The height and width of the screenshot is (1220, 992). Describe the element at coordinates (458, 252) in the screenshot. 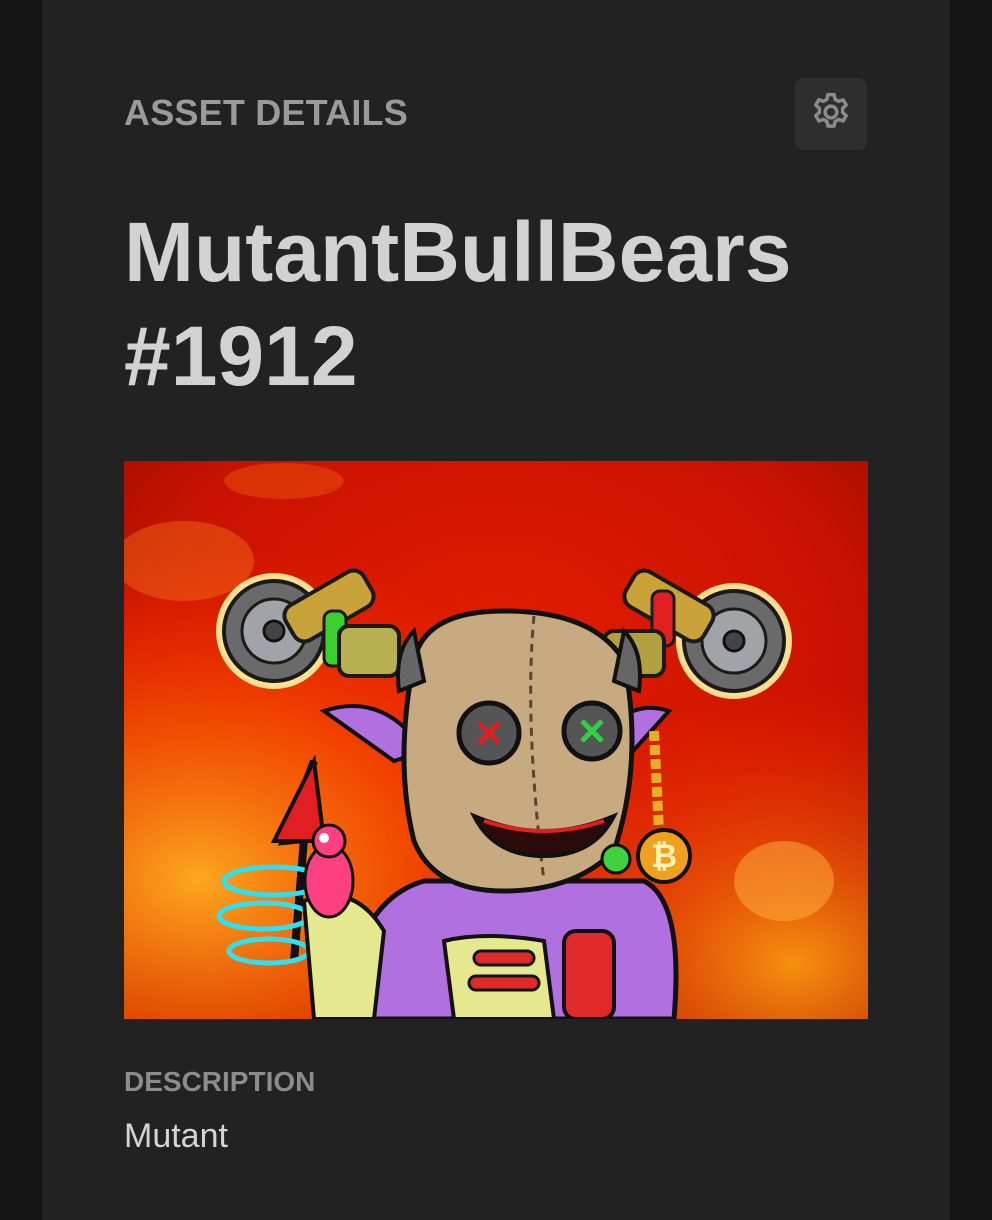

I see `asset-title-name: MutantBullBears` at that location.